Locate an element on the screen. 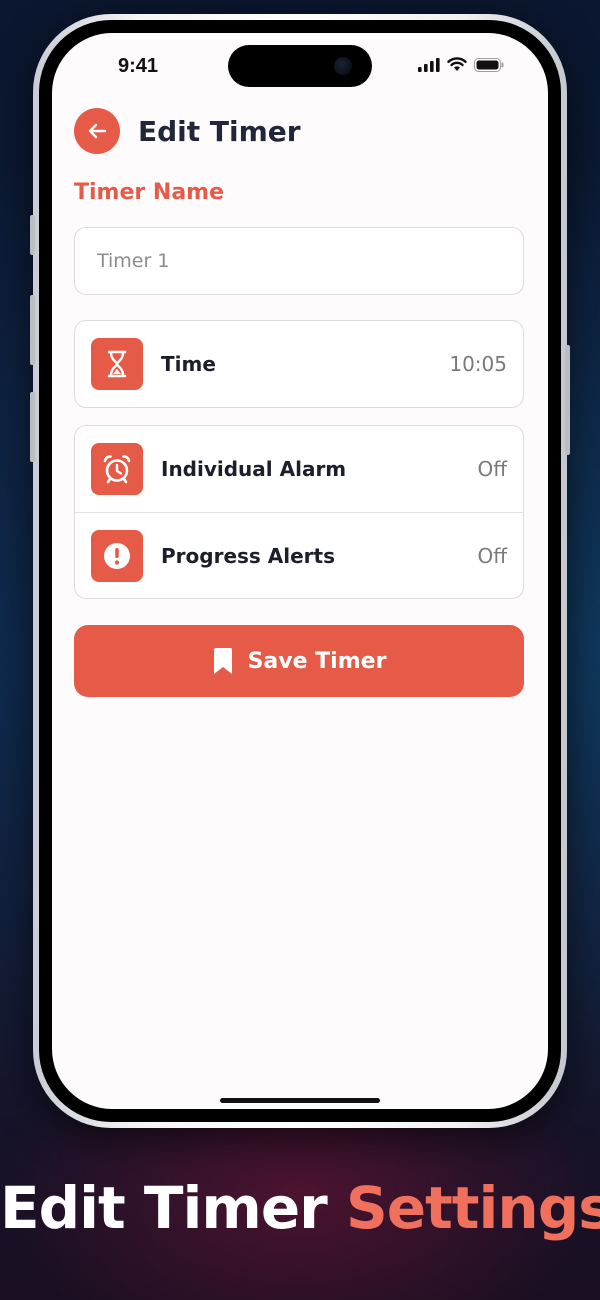 This screenshot has width=600, height=1300. time-card: Time 10:05 is located at coordinates (299, 364).